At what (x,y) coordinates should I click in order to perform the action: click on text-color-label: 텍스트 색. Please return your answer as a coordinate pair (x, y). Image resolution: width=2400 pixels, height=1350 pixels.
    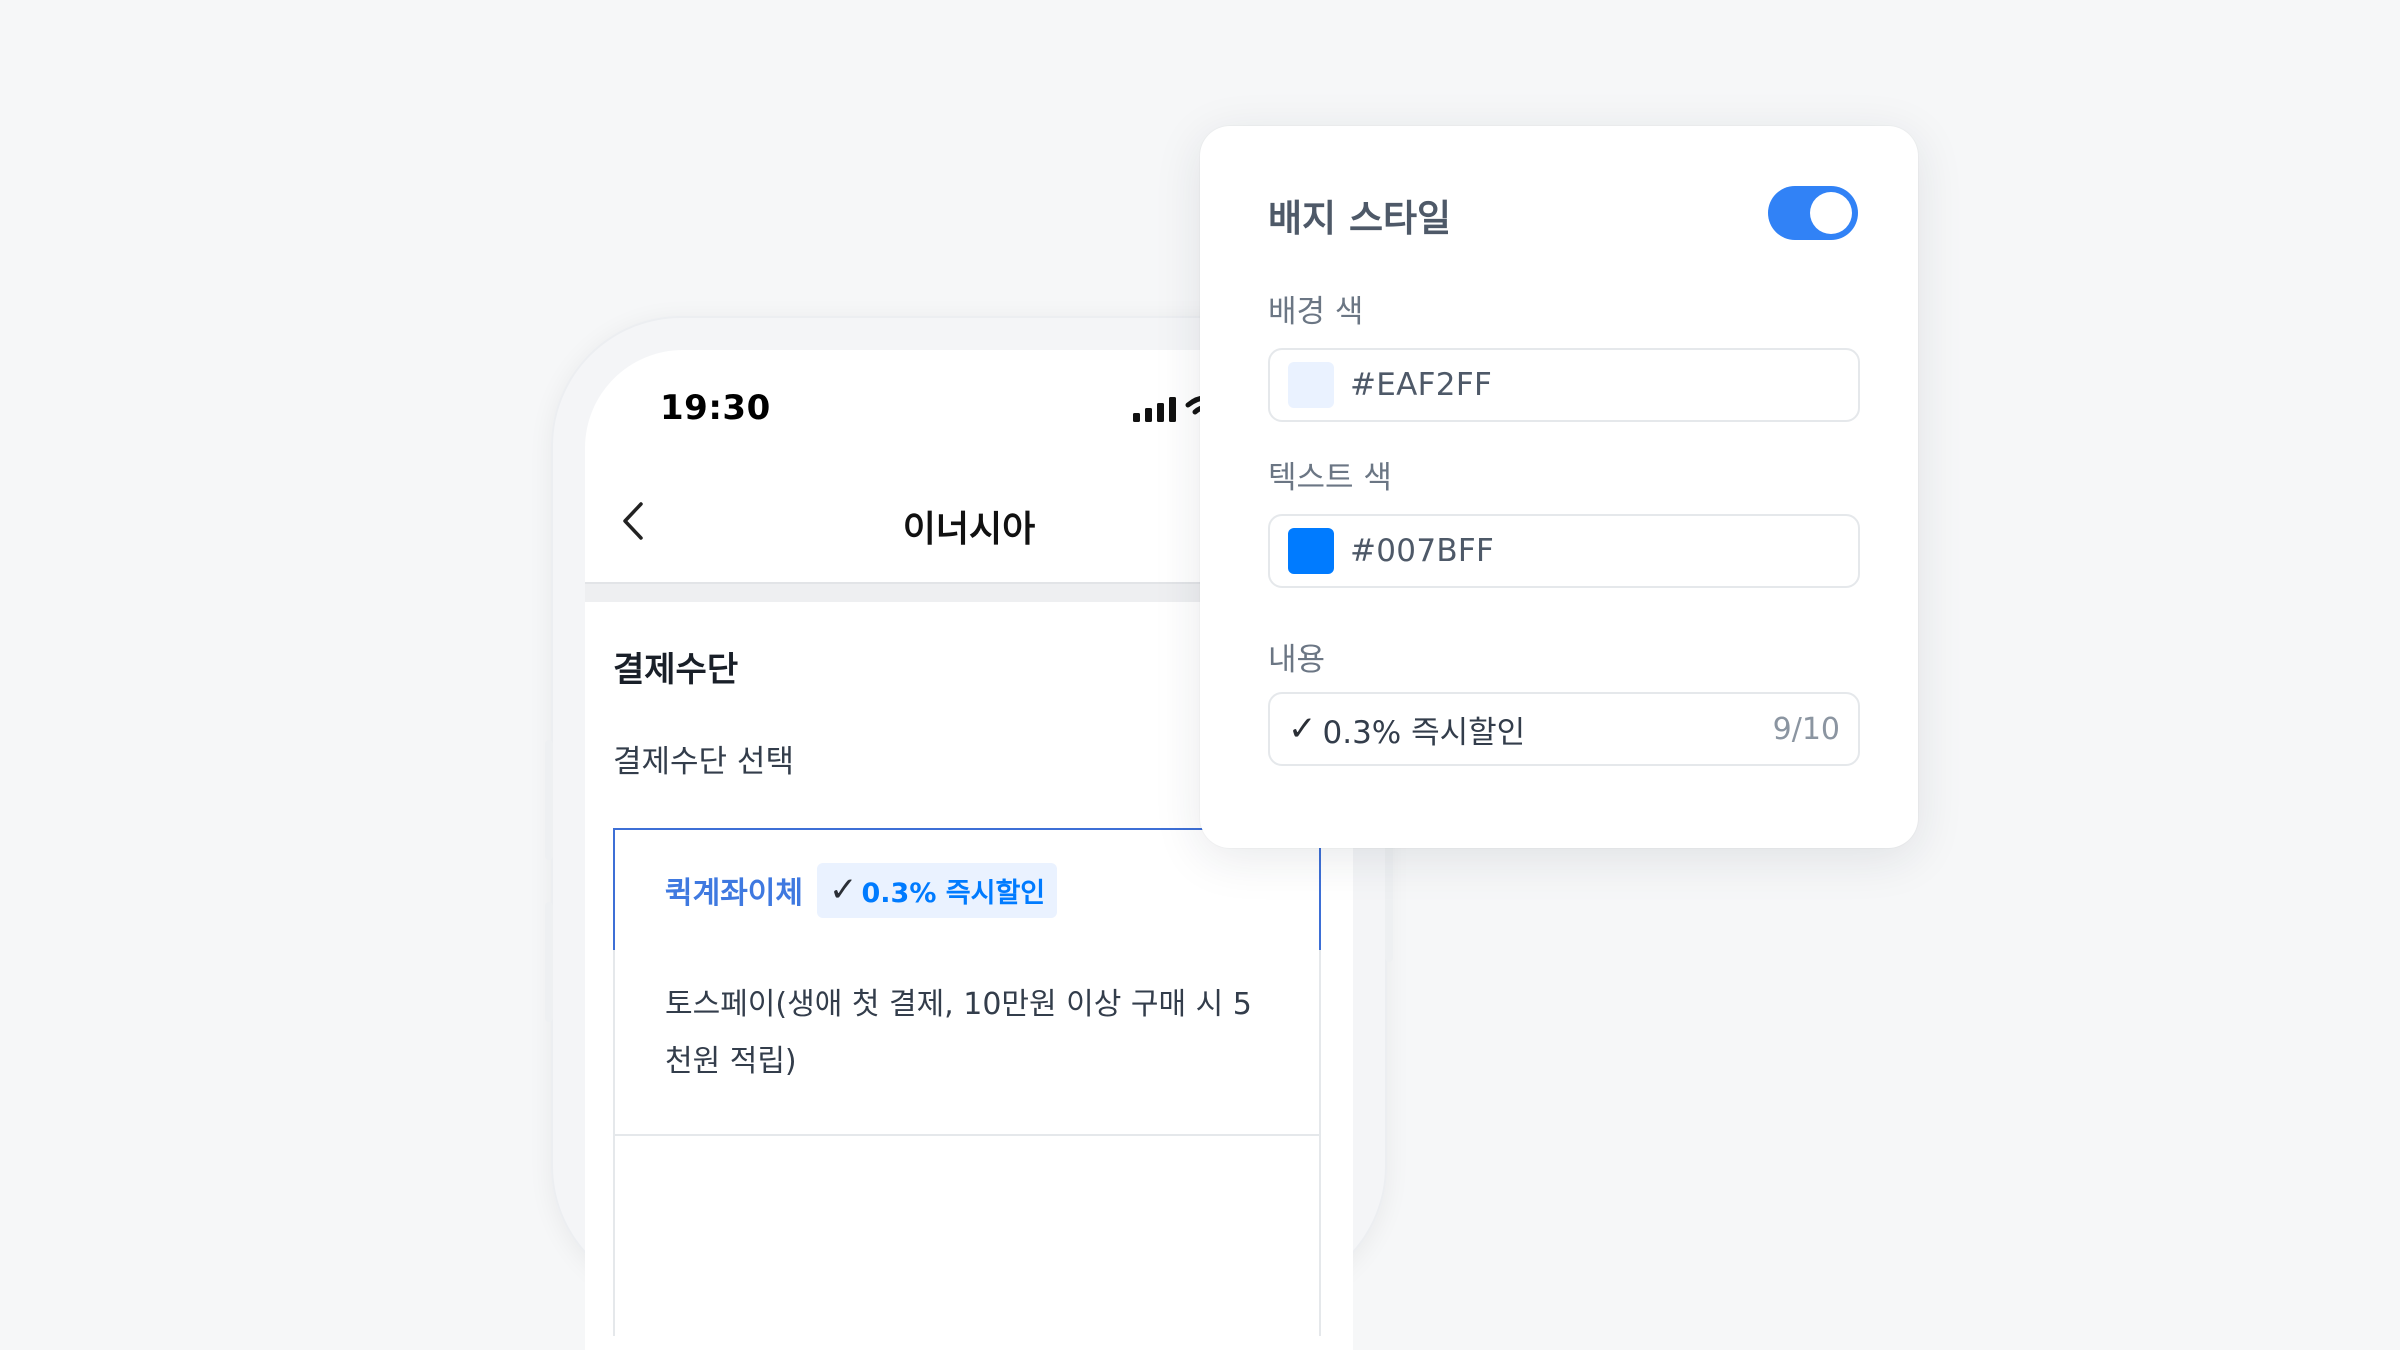
    Looking at the image, I should click on (1330, 478).